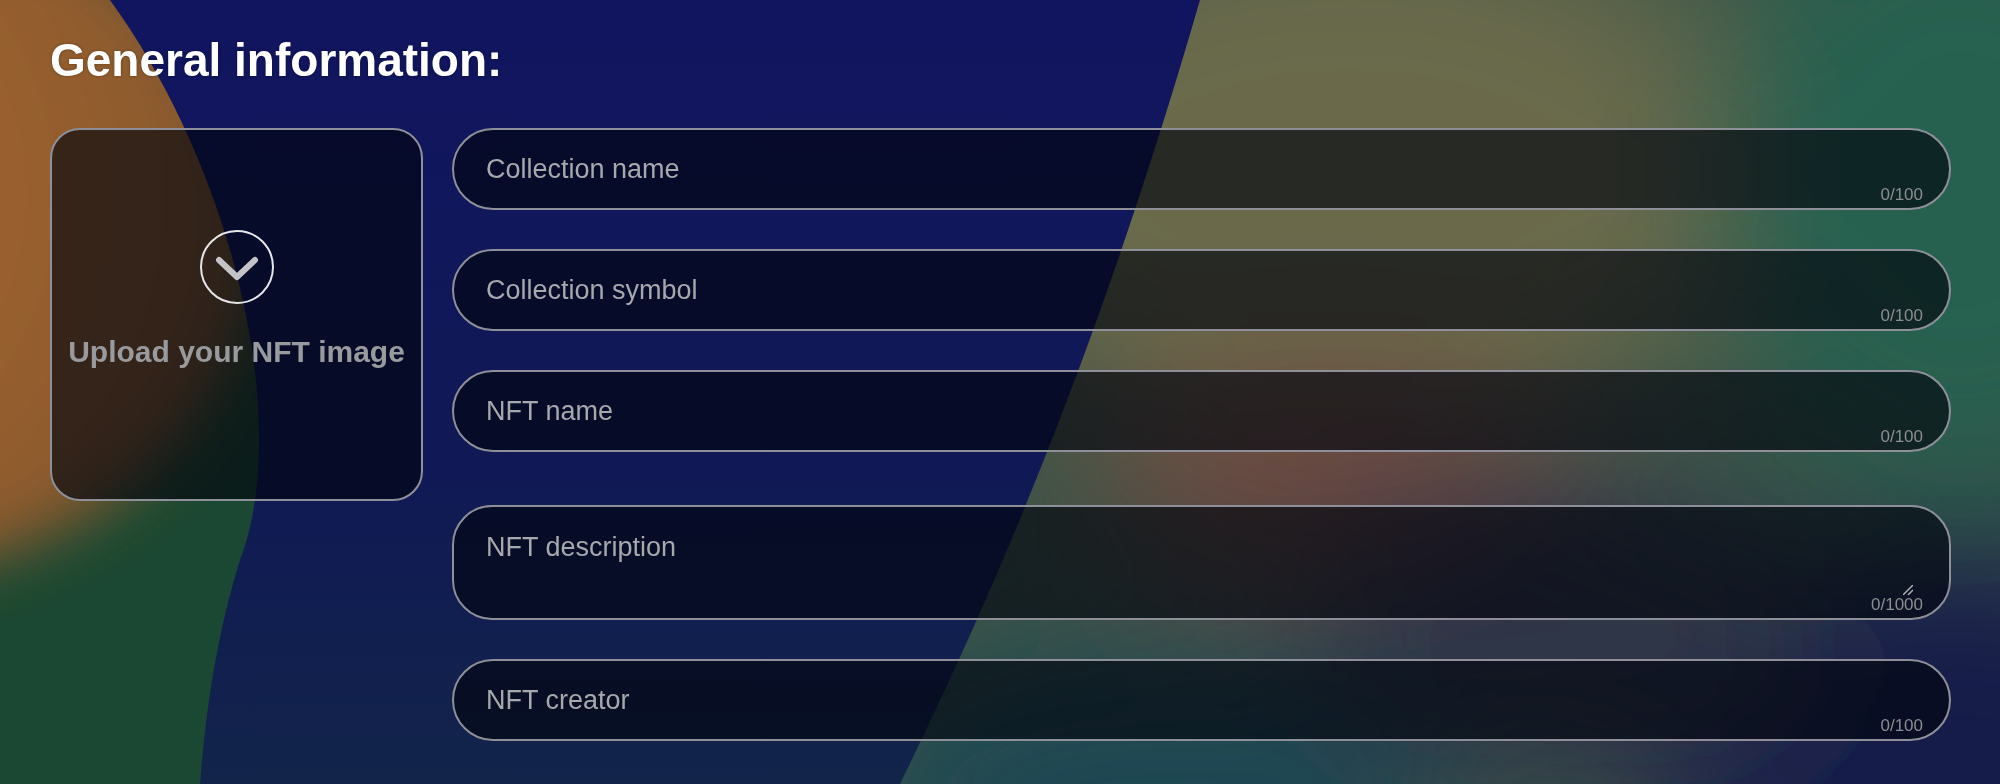 The height and width of the screenshot is (784, 2000). I want to click on upload-image-button: Upload your NFT image, so click(236, 314).